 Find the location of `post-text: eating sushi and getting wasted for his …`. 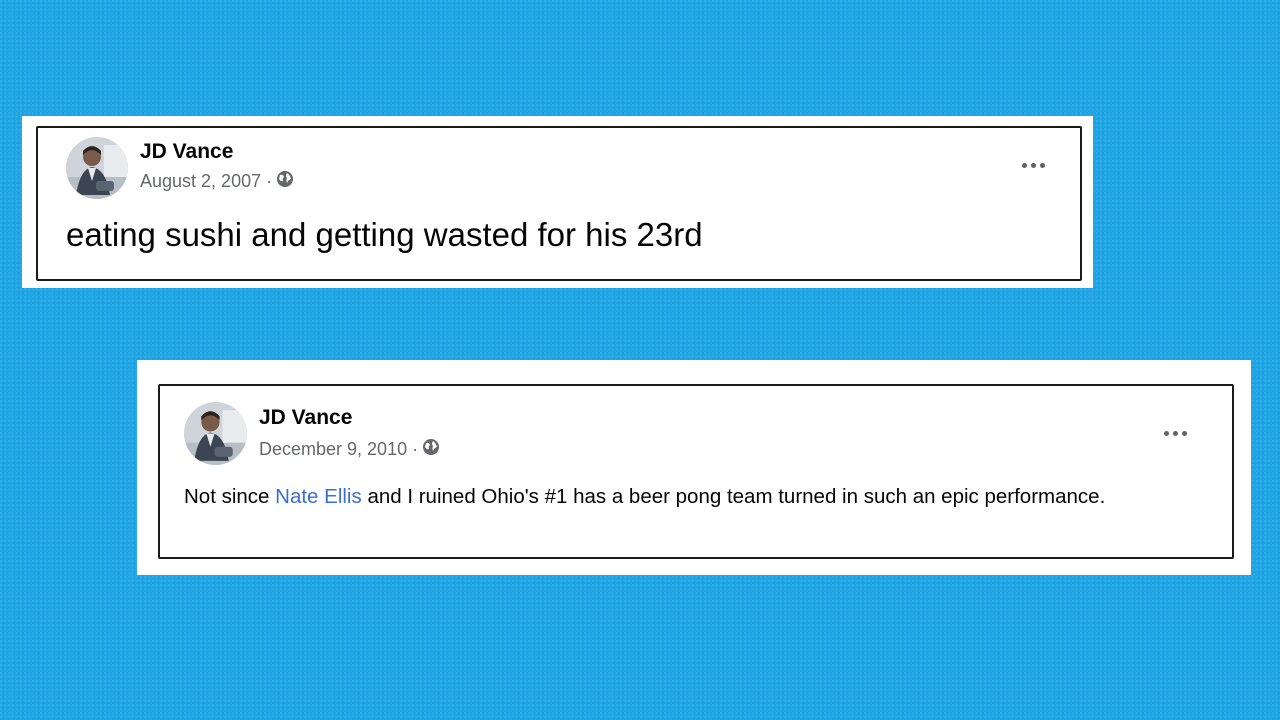

post-text: eating sushi and getting wasted for his … is located at coordinates (384, 234).